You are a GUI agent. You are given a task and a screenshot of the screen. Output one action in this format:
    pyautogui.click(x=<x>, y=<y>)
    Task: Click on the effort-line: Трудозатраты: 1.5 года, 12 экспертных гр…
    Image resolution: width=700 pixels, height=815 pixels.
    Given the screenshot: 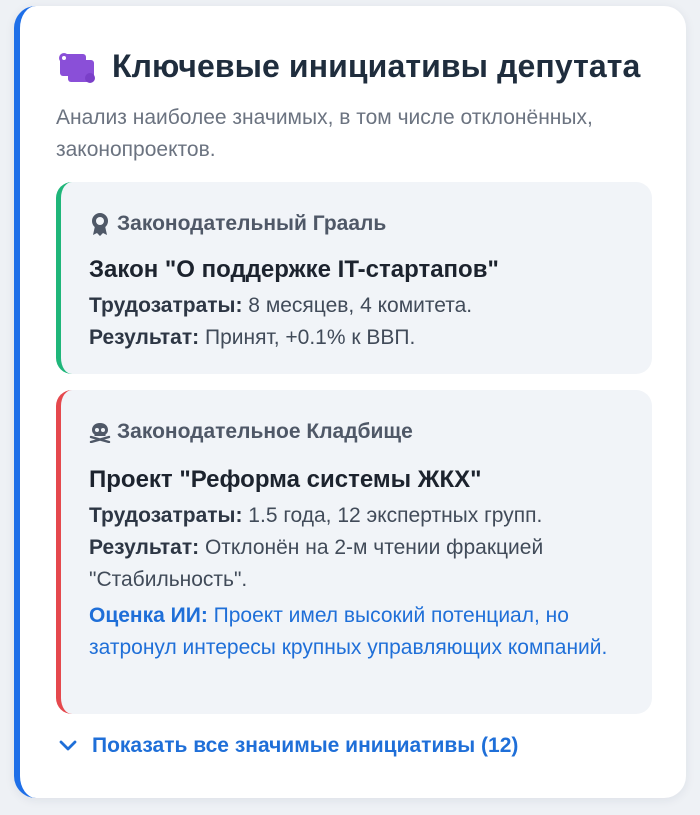 What is the action you would take?
    pyautogui.click(x=359, y=516)
    